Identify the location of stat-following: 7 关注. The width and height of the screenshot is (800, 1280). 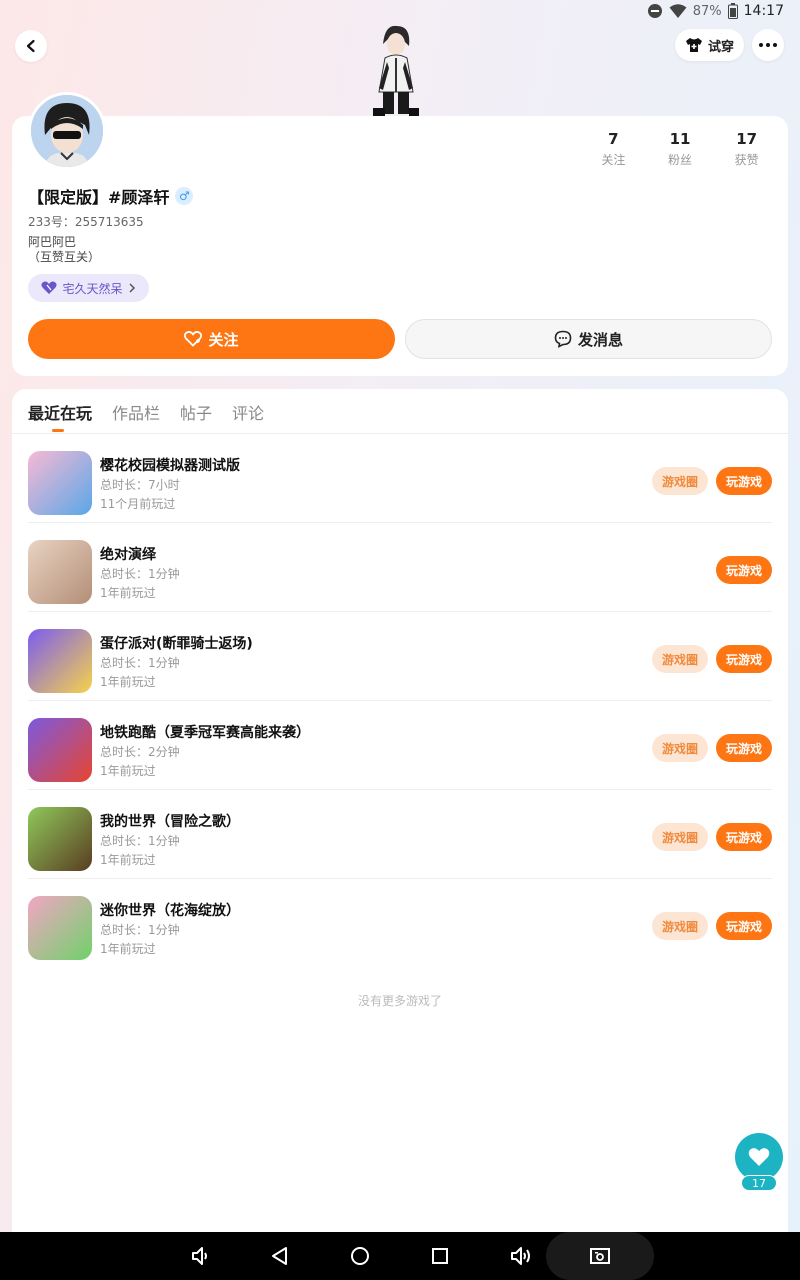
(613, 149).